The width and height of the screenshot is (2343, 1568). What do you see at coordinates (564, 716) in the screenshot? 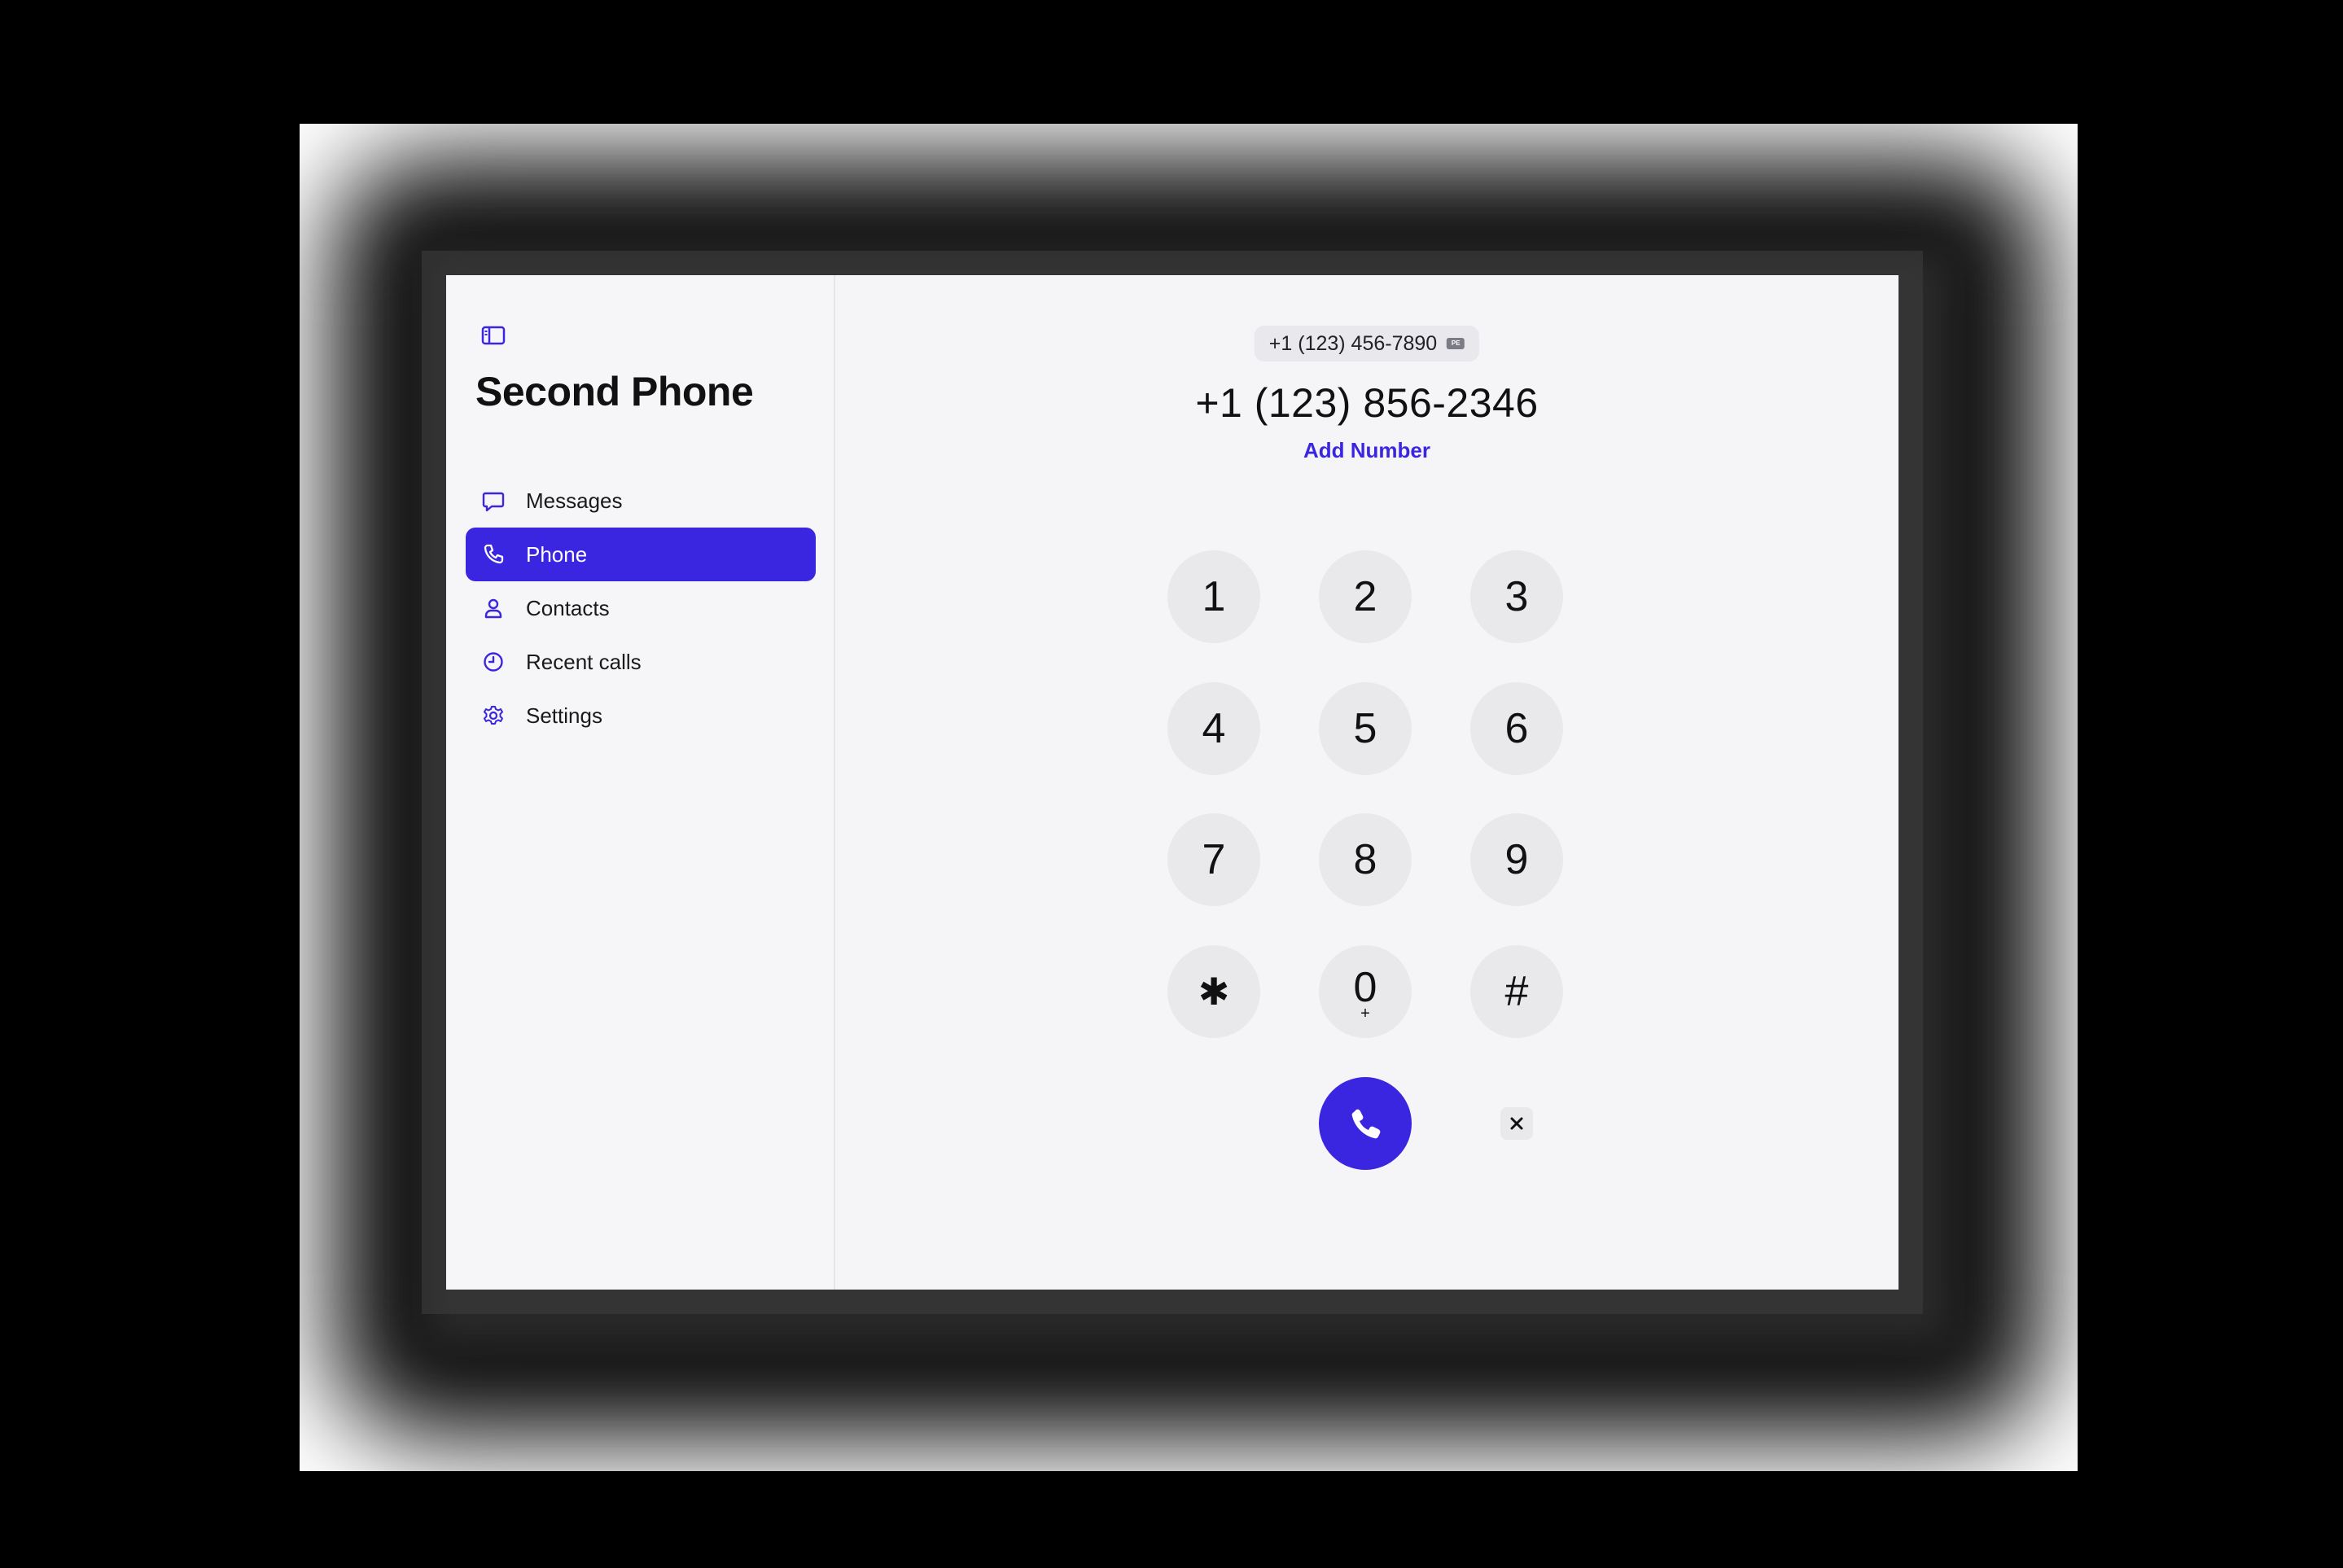
I see `sidebar-item-label: Settings` at bounding box center [564, 716].